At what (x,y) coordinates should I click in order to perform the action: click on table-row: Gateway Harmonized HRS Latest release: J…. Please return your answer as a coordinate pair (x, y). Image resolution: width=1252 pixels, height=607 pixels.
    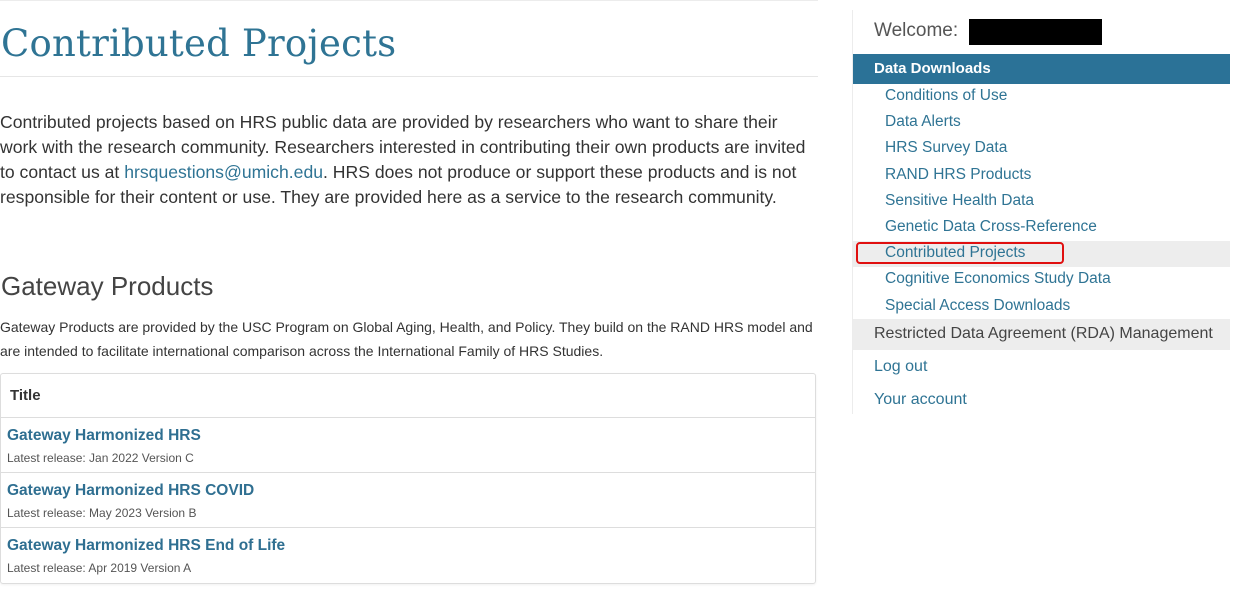
    Looking at the image, I should click on (408, 445).